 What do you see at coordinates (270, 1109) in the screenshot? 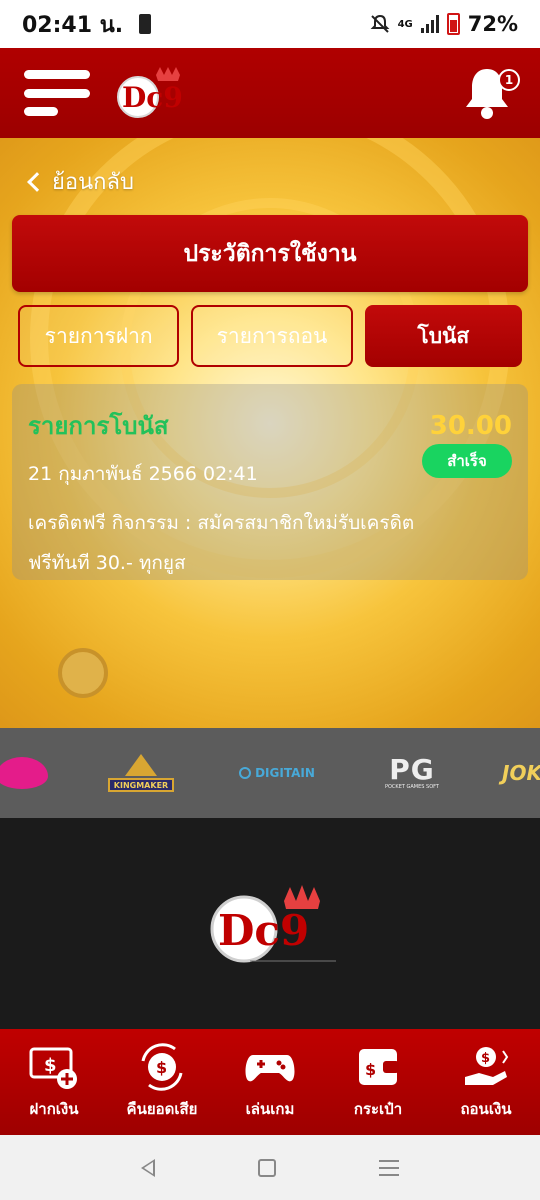
I see `nav-play-game-label: เล่นเกม` at bounding box center [270, 1109].